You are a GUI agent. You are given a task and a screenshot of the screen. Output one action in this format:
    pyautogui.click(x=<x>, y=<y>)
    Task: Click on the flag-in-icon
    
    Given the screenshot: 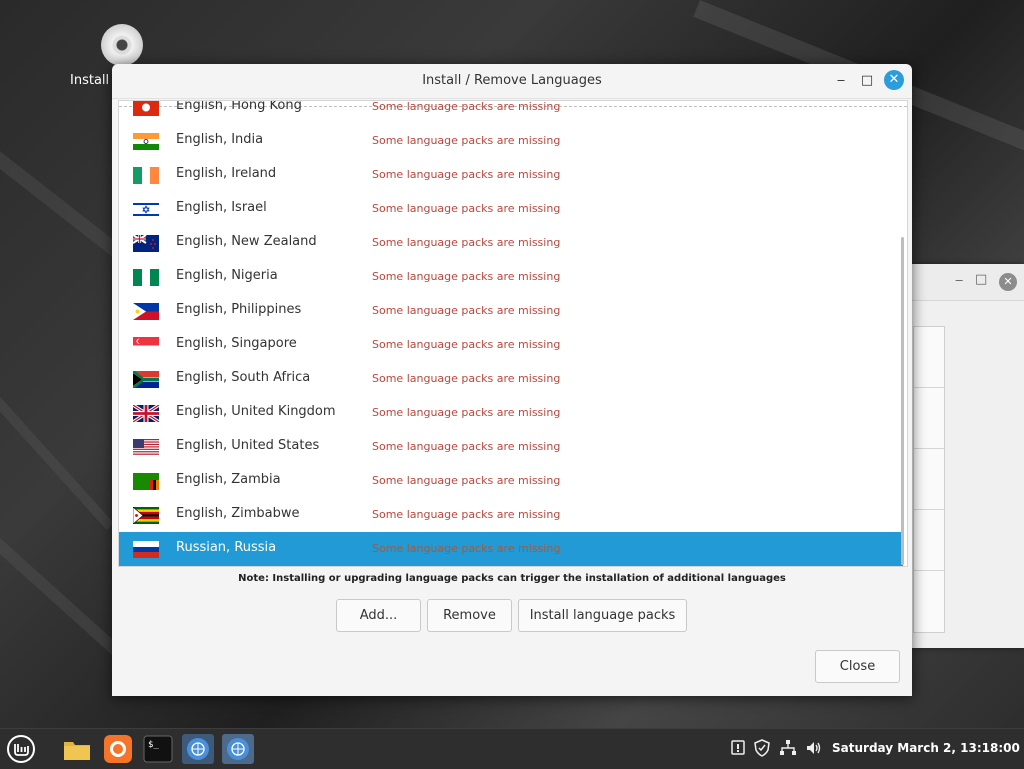 What is the action you would take?
    pyautogui.click(x=146, y=141)
    